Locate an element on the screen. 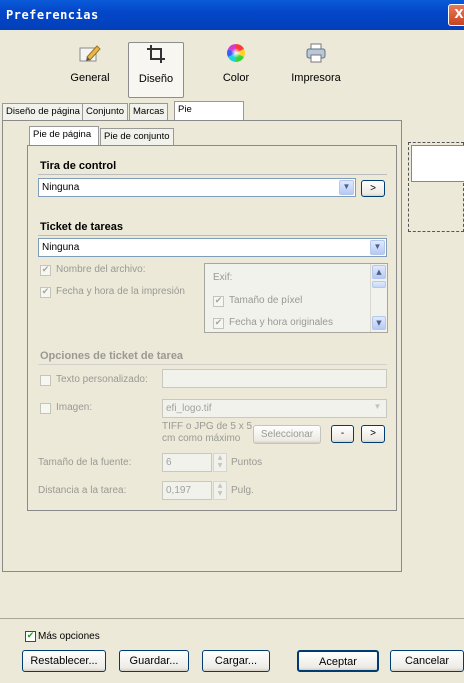 The height and width of the screenshot is (683, 464). tira-next-button: > is located at coordinates (373, 188).